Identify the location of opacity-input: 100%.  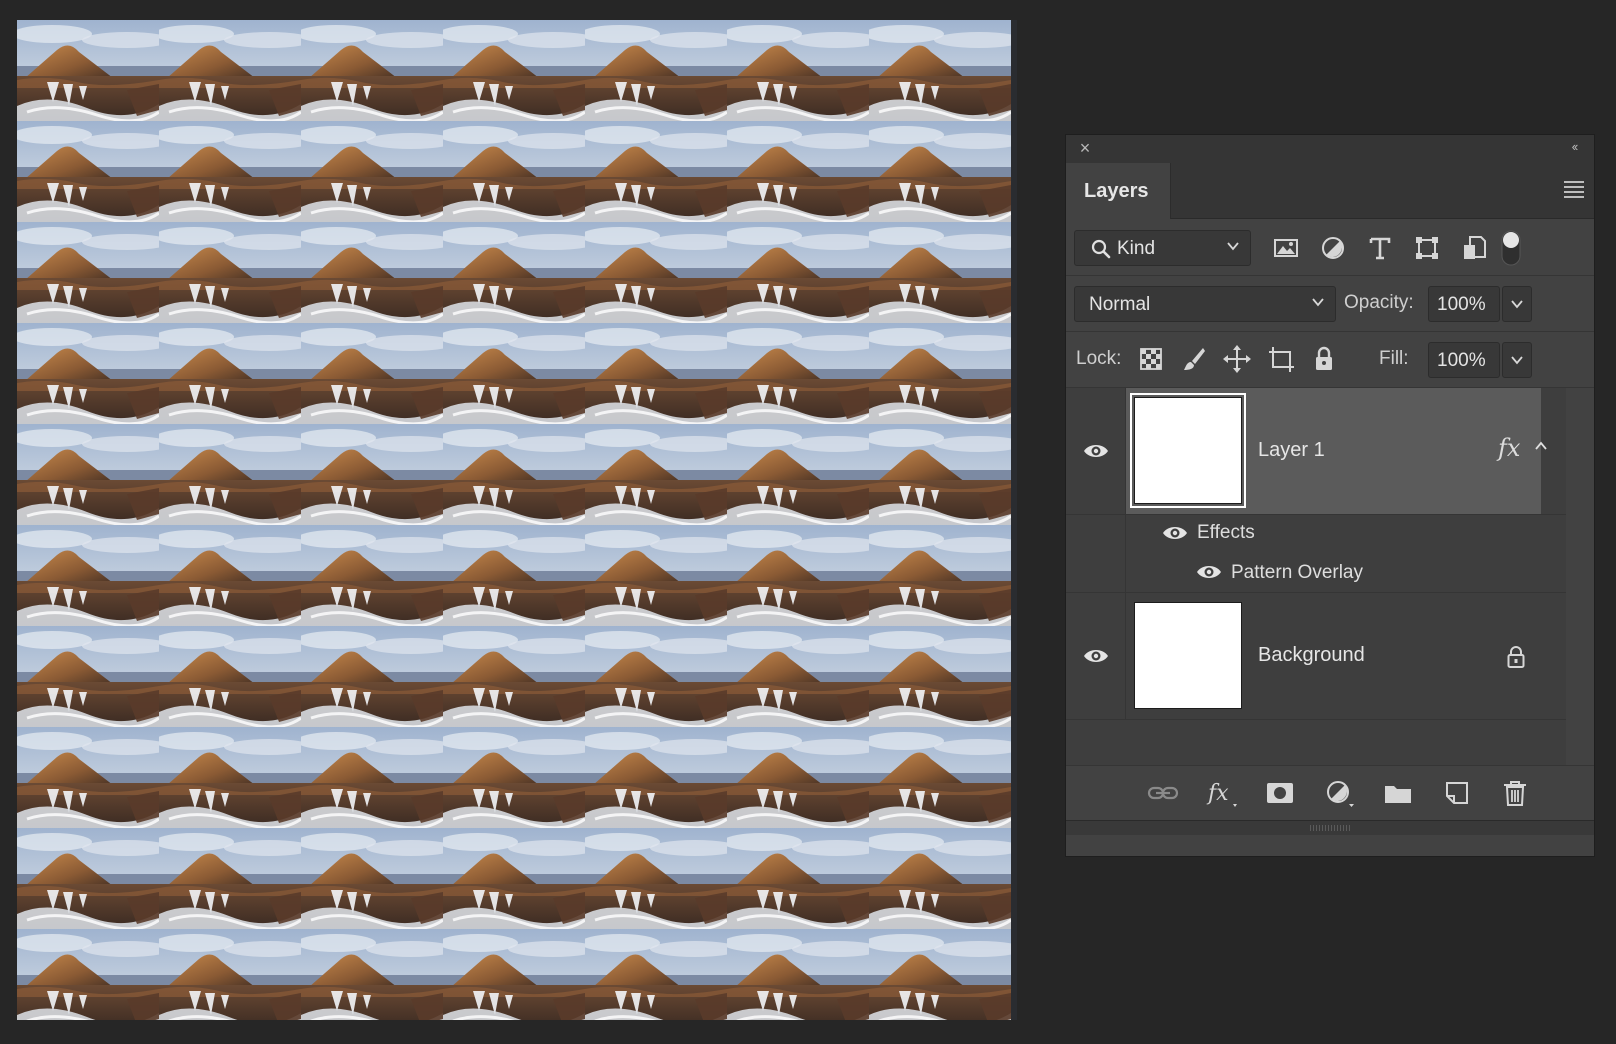
(1464, 304).